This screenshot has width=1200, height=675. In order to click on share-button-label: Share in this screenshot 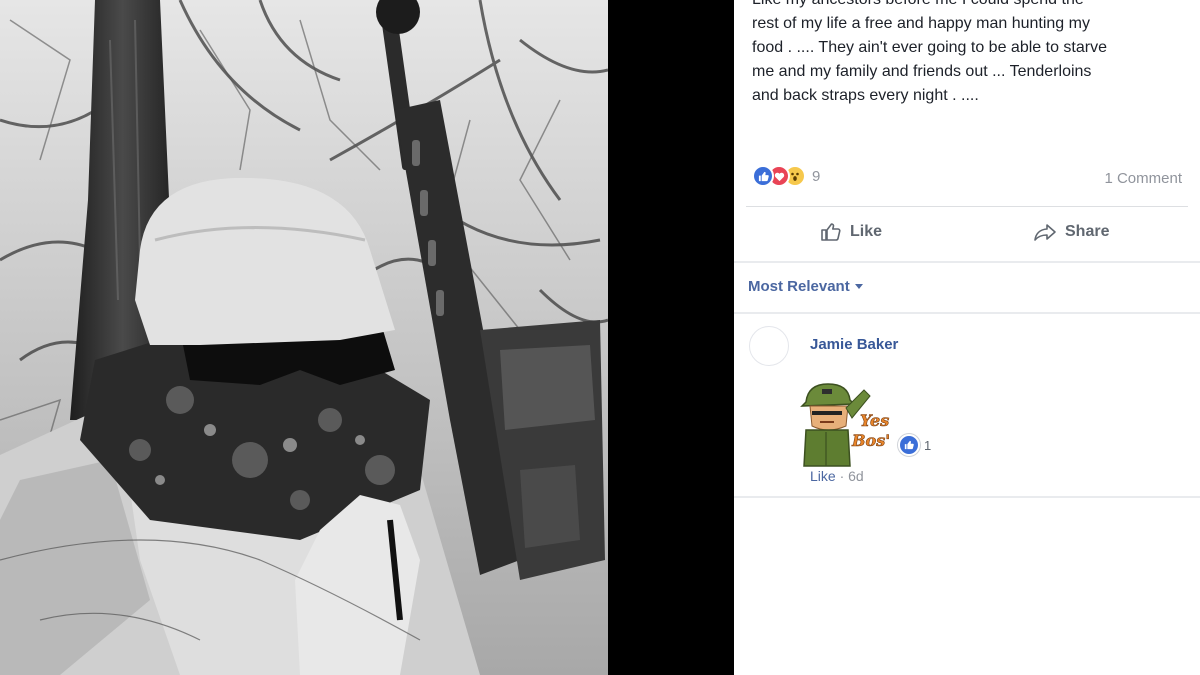, I will do `click(1087, 231)`.